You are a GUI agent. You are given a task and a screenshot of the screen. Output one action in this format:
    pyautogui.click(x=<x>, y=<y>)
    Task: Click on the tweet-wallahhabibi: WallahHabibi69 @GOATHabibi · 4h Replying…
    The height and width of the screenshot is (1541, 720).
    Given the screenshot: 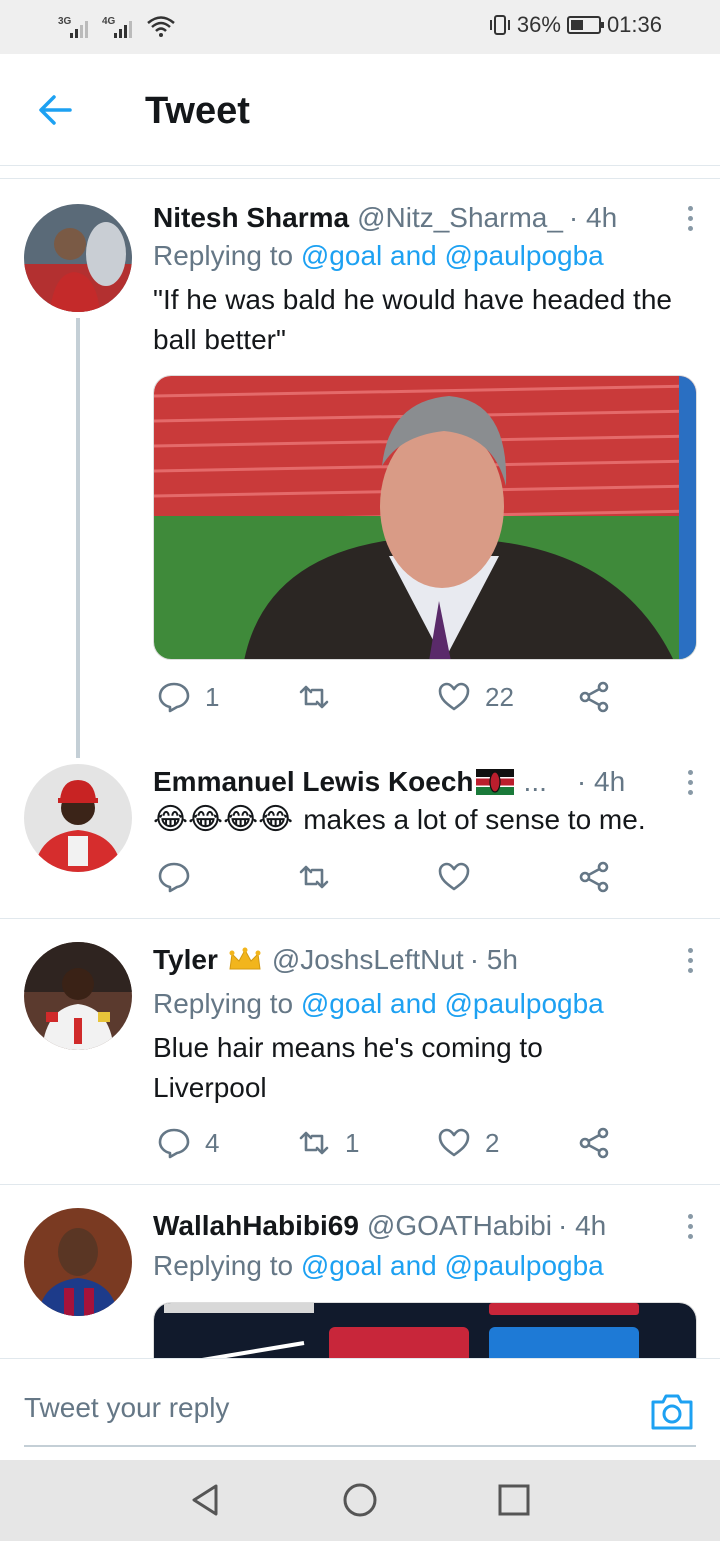 What is the action you would take?
    pyautogui.click(x=360, y=1283)
    